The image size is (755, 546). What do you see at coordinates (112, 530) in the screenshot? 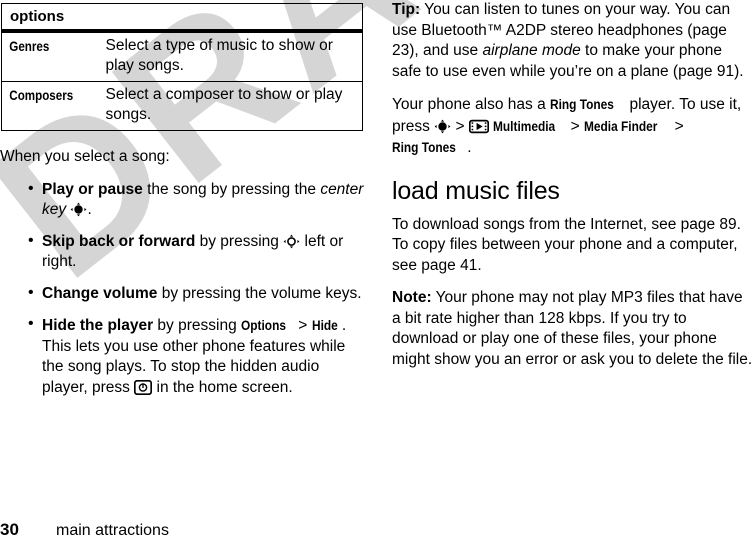
I see `chapter-title: main attractions` at bounding box center [112, 530].